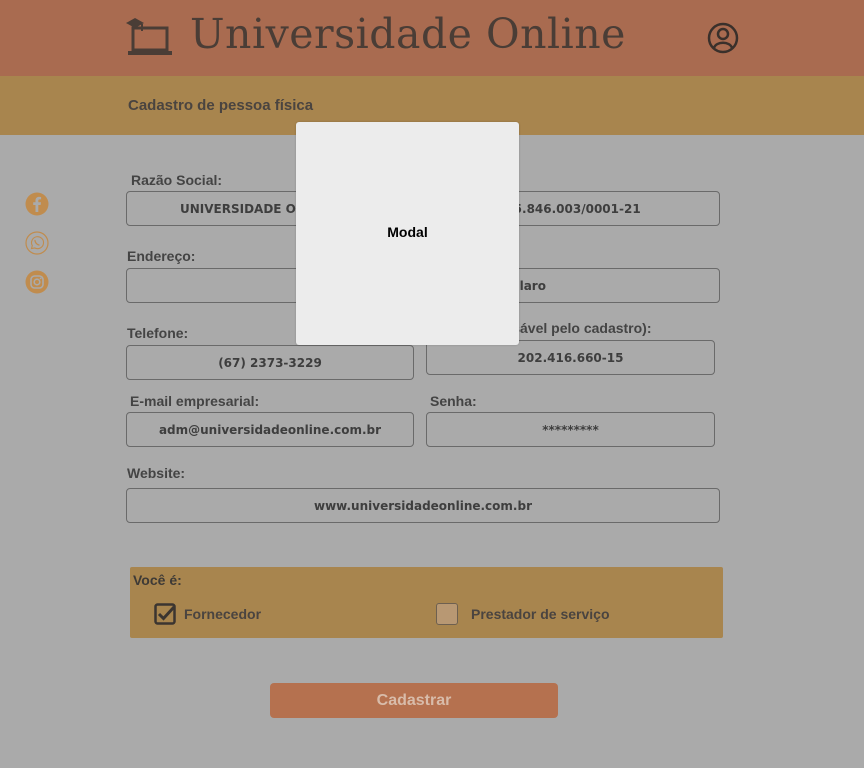 Image resolution: width=864 pixels, height=768 pixels. I want to click on razao-social-label: Razão Social:, so click(177, 180).